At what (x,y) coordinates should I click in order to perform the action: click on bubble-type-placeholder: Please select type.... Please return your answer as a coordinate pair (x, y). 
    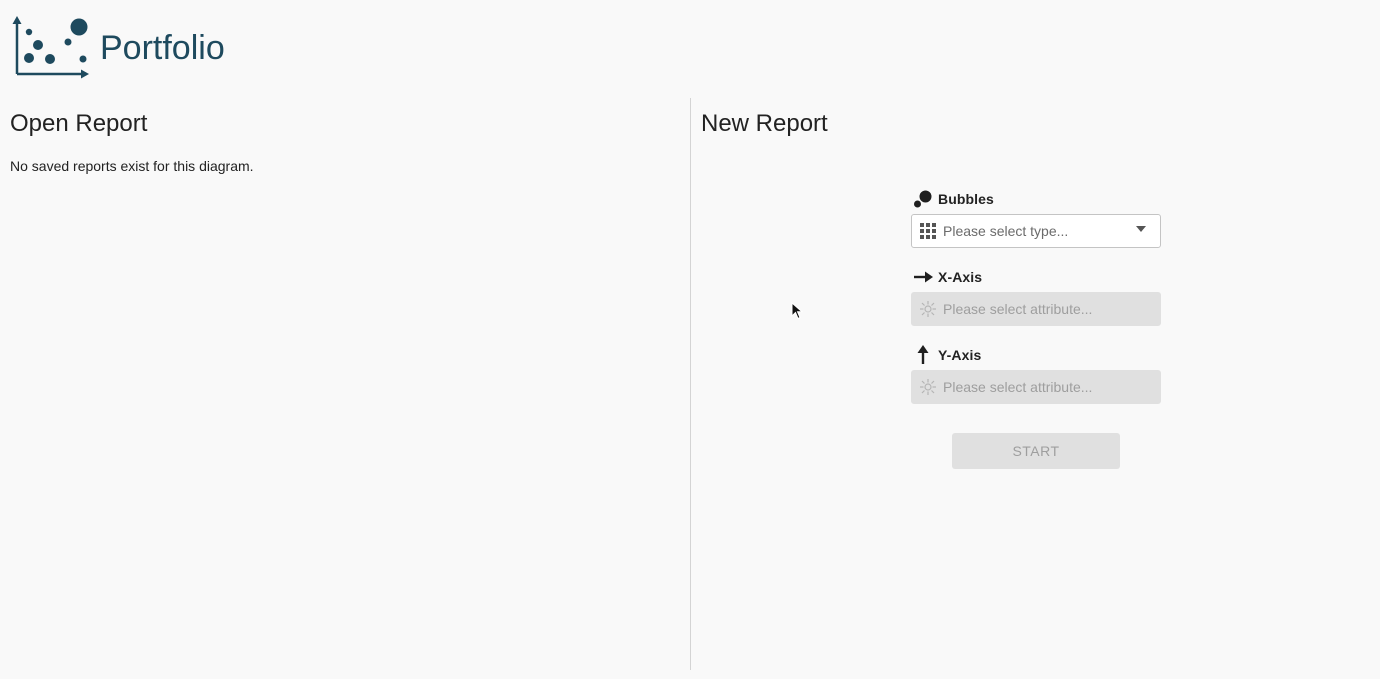
    Looking at the image, I should click on (1006, 231).